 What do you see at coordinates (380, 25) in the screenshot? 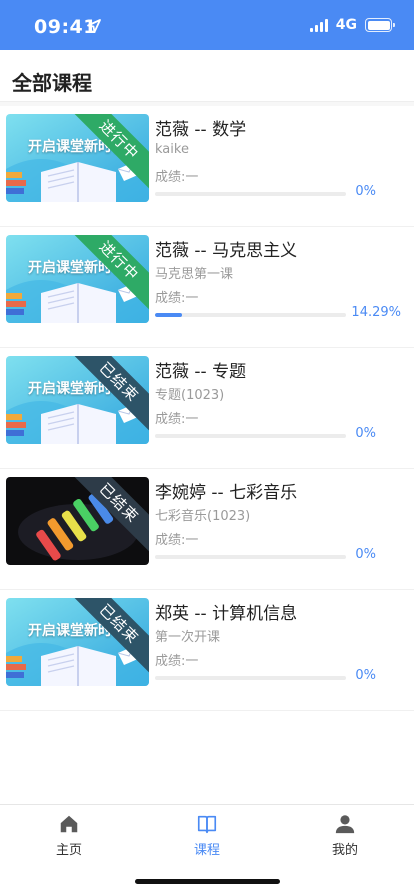
I see `battery-icon` at bounding box center [380, 25].